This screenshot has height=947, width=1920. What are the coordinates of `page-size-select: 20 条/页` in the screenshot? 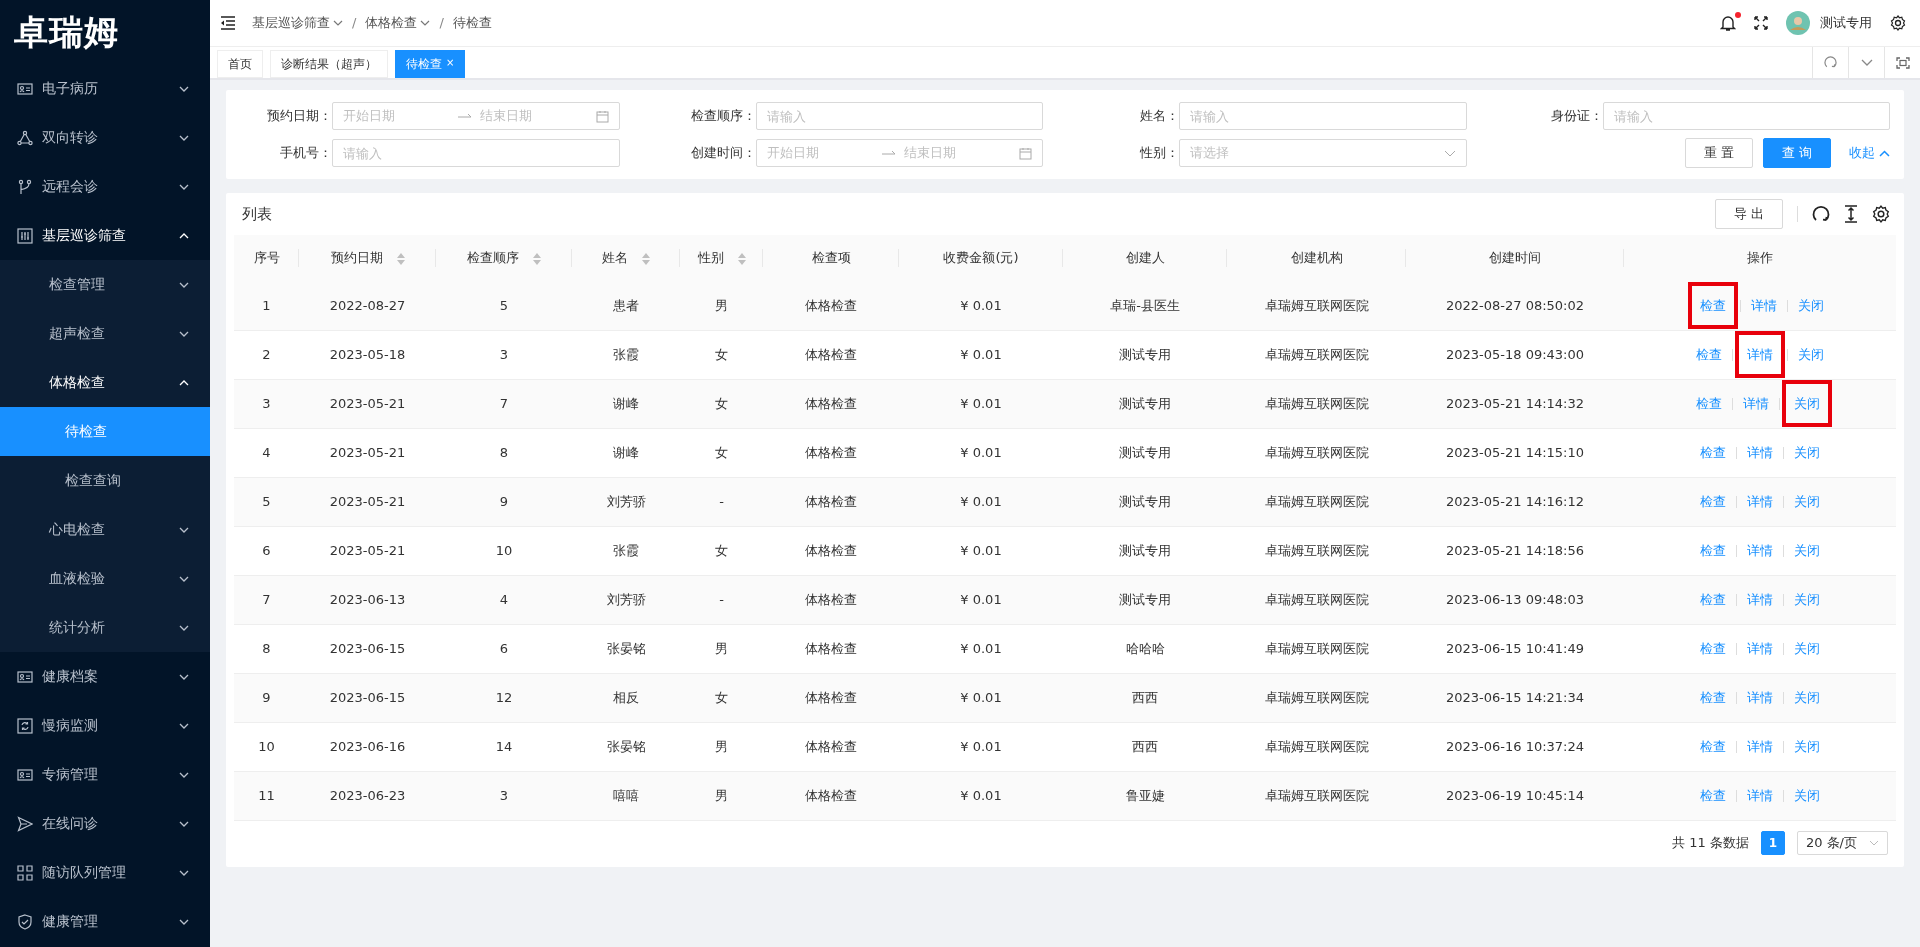 It's located at (1842, 842).